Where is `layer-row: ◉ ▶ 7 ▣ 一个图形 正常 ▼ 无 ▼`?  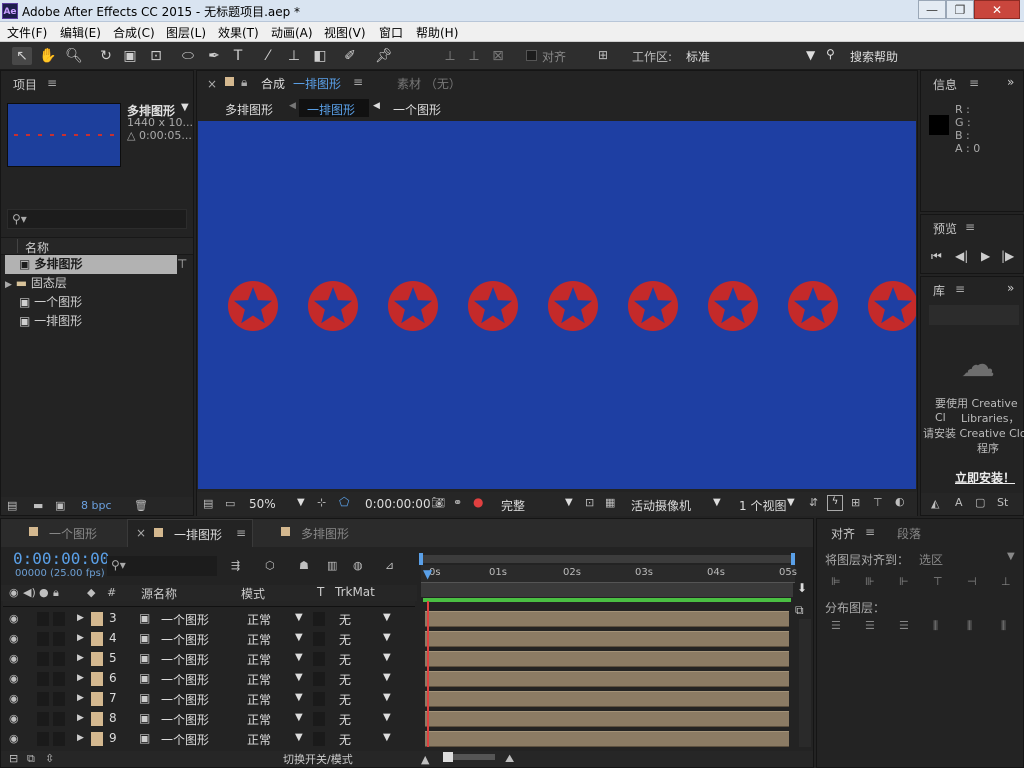 layer-row: ◉ ▶ 7 ▣ 一个图形 正常 ▼ 无 ▼ is located at coordinates (210, 699).